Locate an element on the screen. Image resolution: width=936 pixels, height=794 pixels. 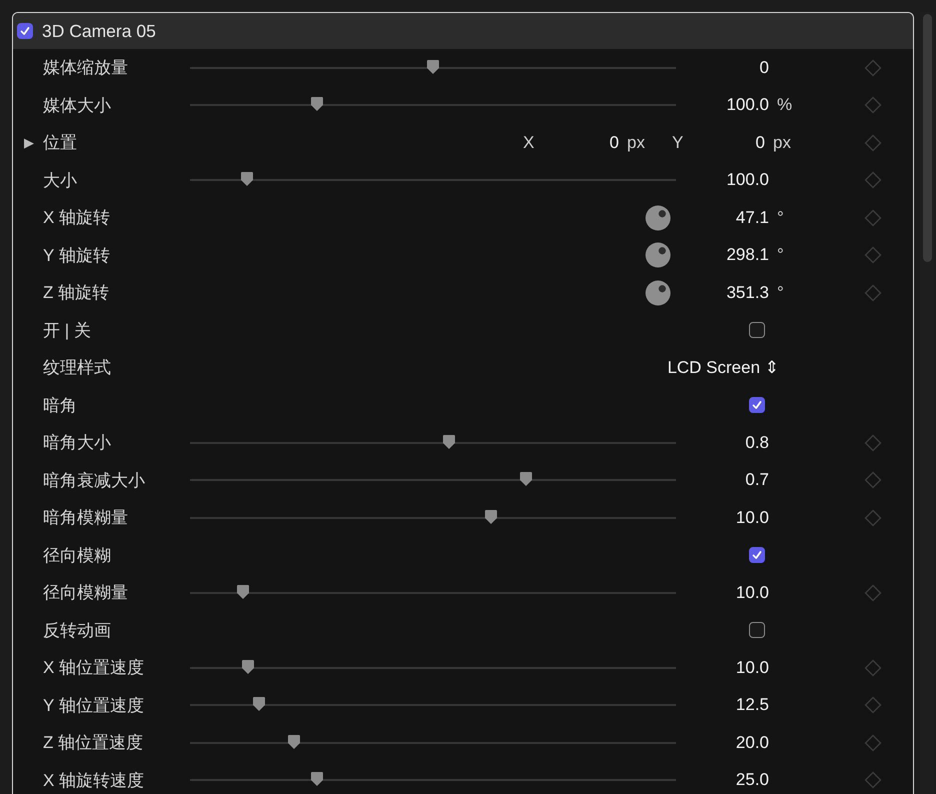
parameter-label: X 轴位置速度 is located at coordinates (94, 668).